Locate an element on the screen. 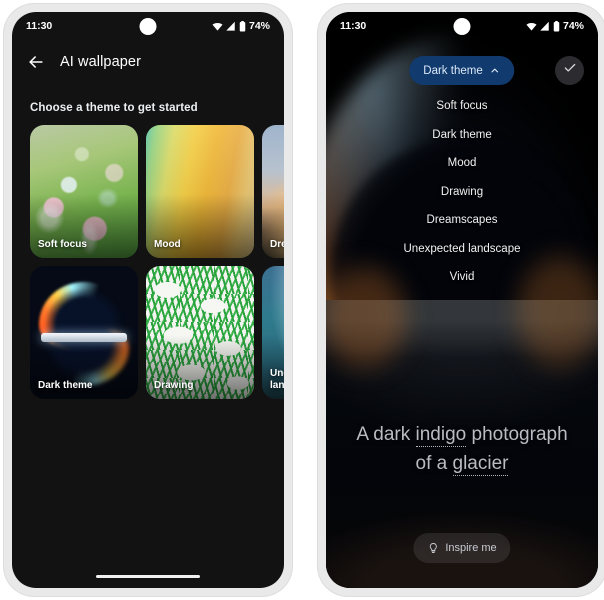 The height and width of the screenshot is (600, 604). status-icons-right: 74% is located at coordinates (555, 26).